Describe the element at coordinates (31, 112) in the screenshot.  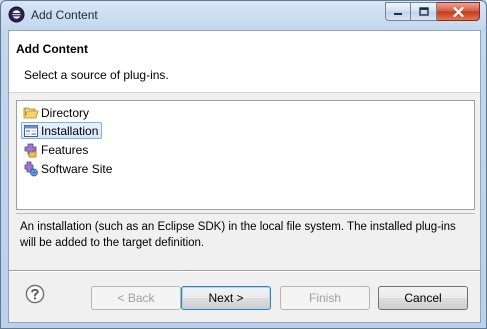
I see `folder-icon` at that location.